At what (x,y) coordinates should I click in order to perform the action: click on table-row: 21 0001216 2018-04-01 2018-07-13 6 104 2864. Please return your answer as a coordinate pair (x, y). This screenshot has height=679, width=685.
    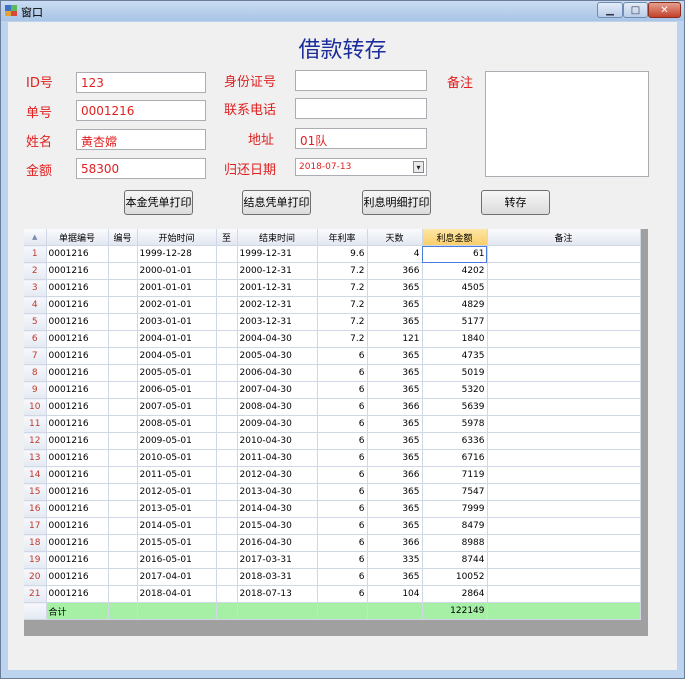
    Looking at the image, I should click on (332, 594).